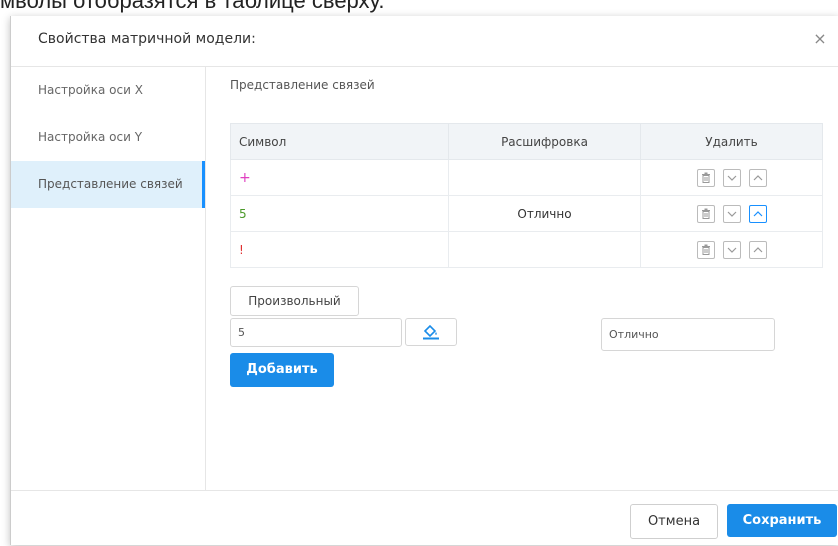 The height and width of the screenshot is (546, 838). What do you see at coordinates (316, 332) in the screenshot?
I see `symbol-input: 5` at bounding box center [316, 332].